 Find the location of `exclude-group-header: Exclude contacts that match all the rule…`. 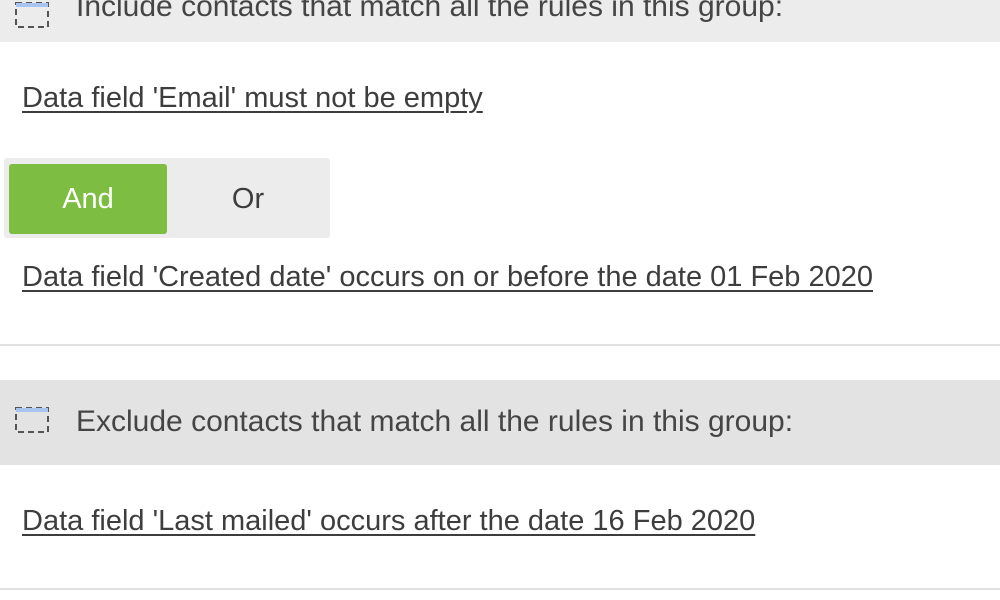

exclude-group-header: Exclude contacts that match all the rule… is located at coordinates (500, 422).